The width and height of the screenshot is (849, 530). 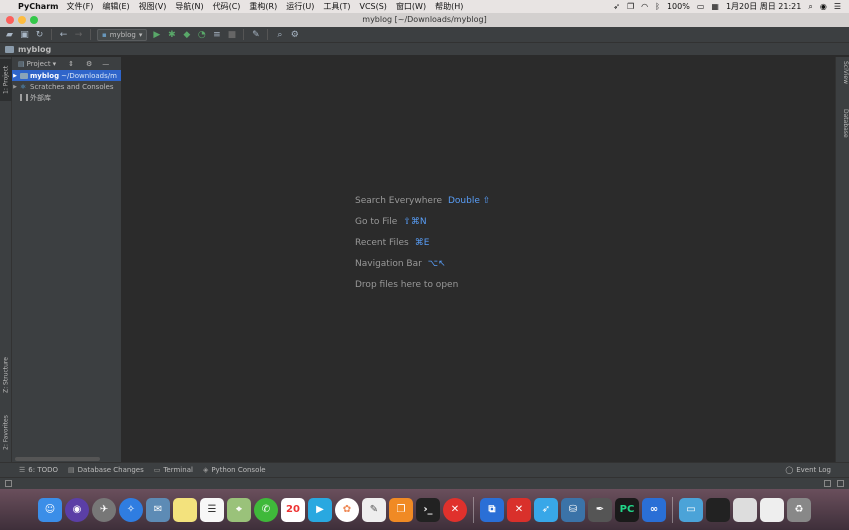 I want to click on tab-favorites: 2: Favorites, so click(x=6, y=433).